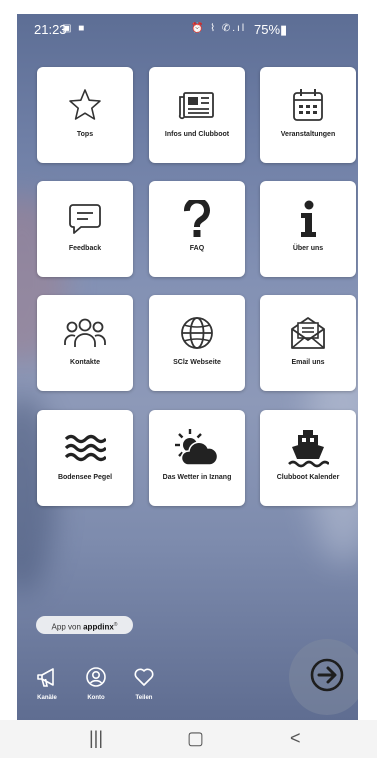 The height and width of the screenshot is (758, 377). I want to click on system-status-icons: ⏰ ⌇ ✆.ıl, so click(219, 28).